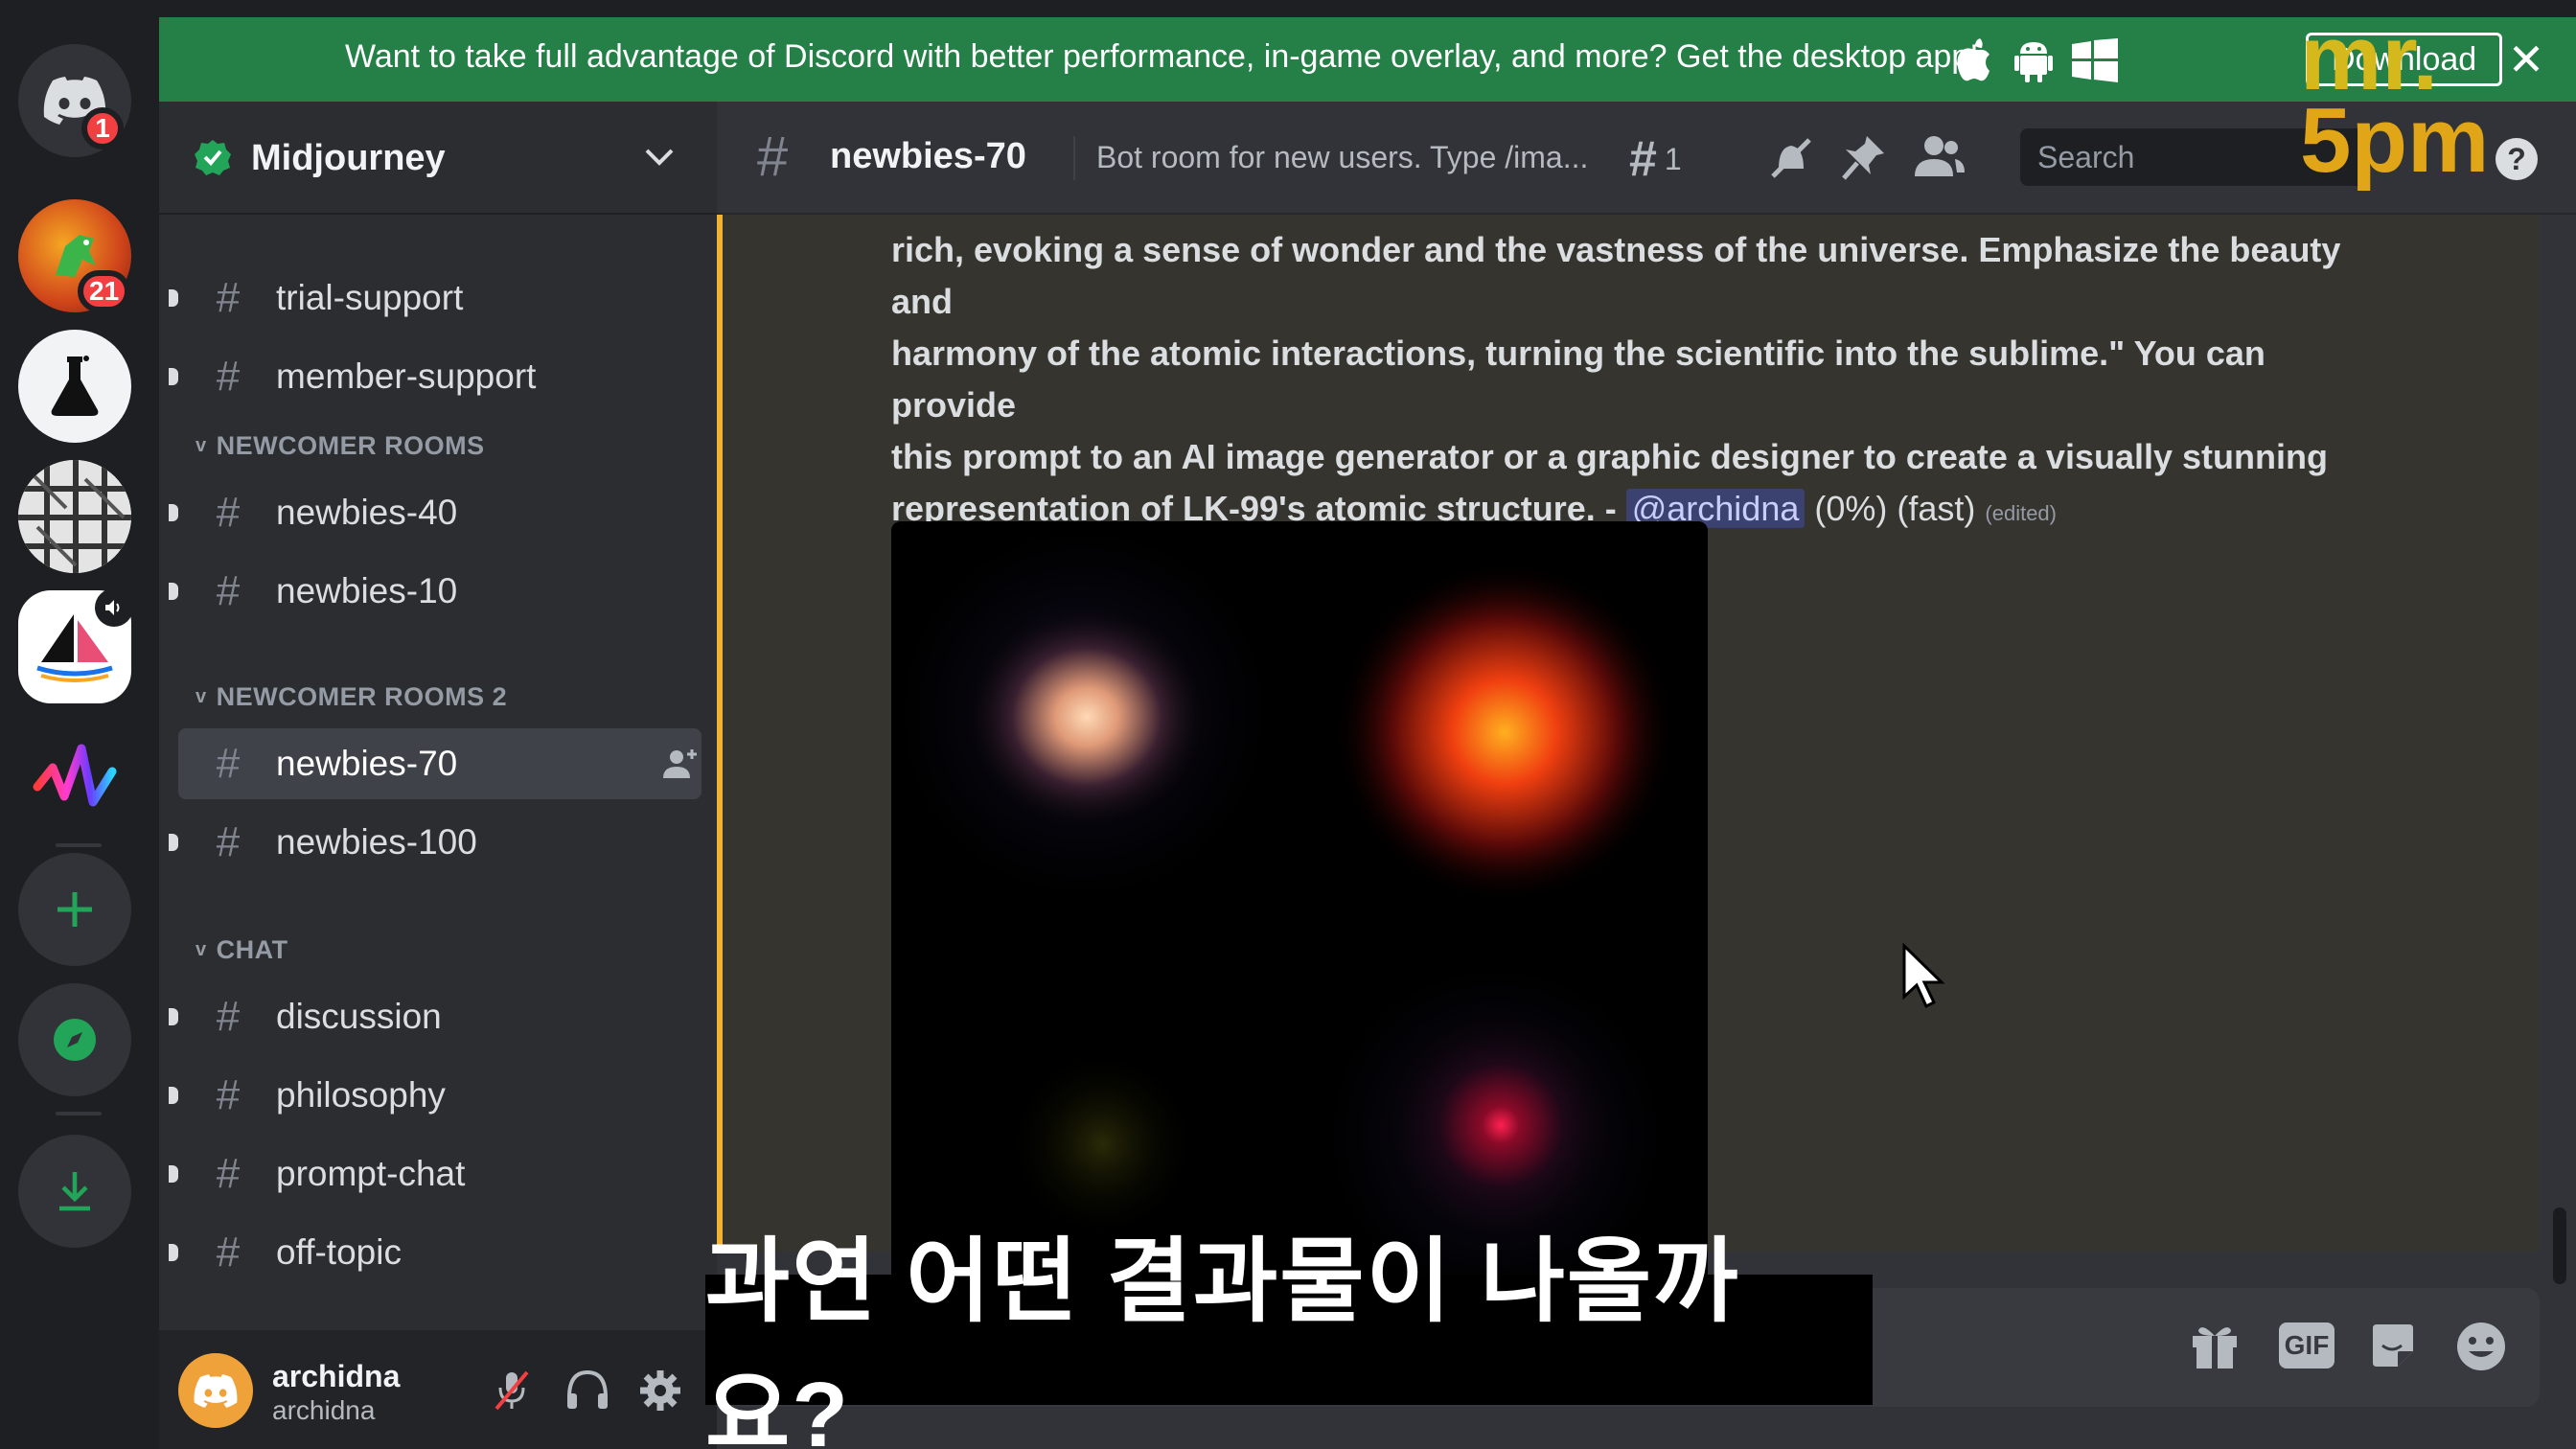 This screenshot has height=1449, width=2576. Describe the element at coordinates (367, 763) in the screenshot. I see `channel-label: newbies-70` at that location.